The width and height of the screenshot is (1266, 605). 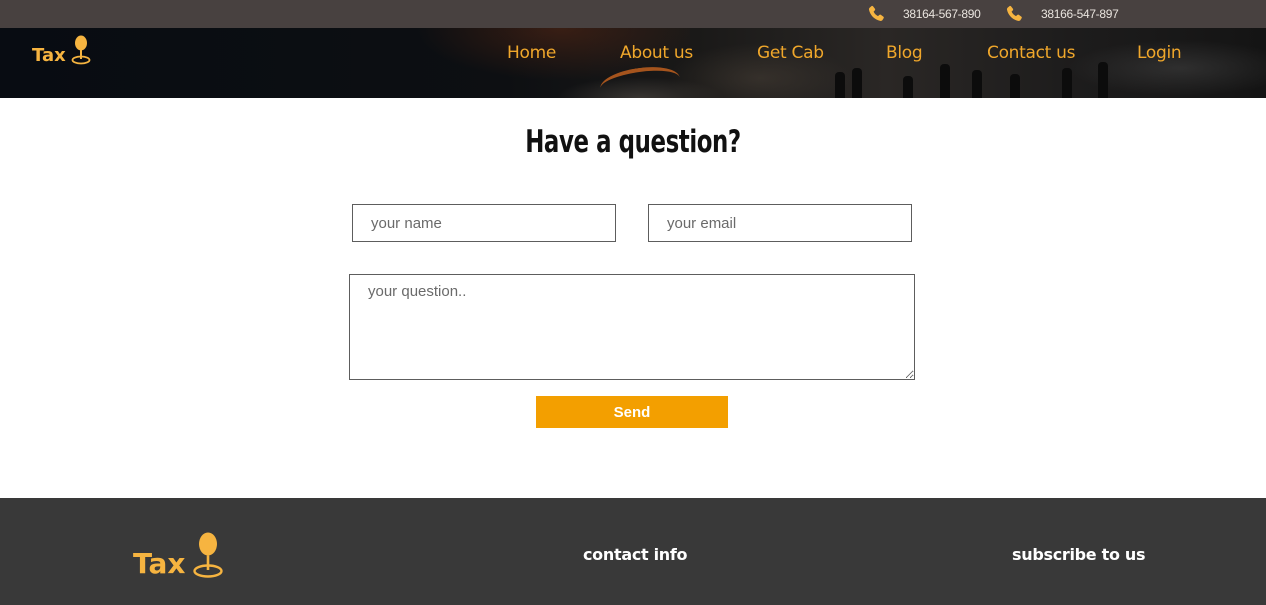 I want to click on nav-login: Login, so click(x=1159, y=53).